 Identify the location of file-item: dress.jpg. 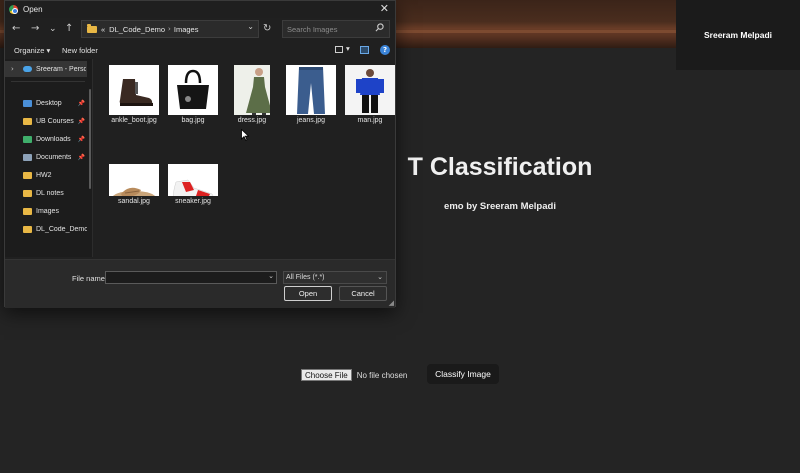
(252, 92).